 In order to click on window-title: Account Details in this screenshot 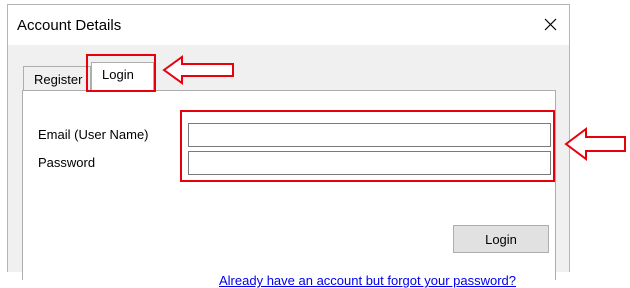, I will do `click(69, 25)`.